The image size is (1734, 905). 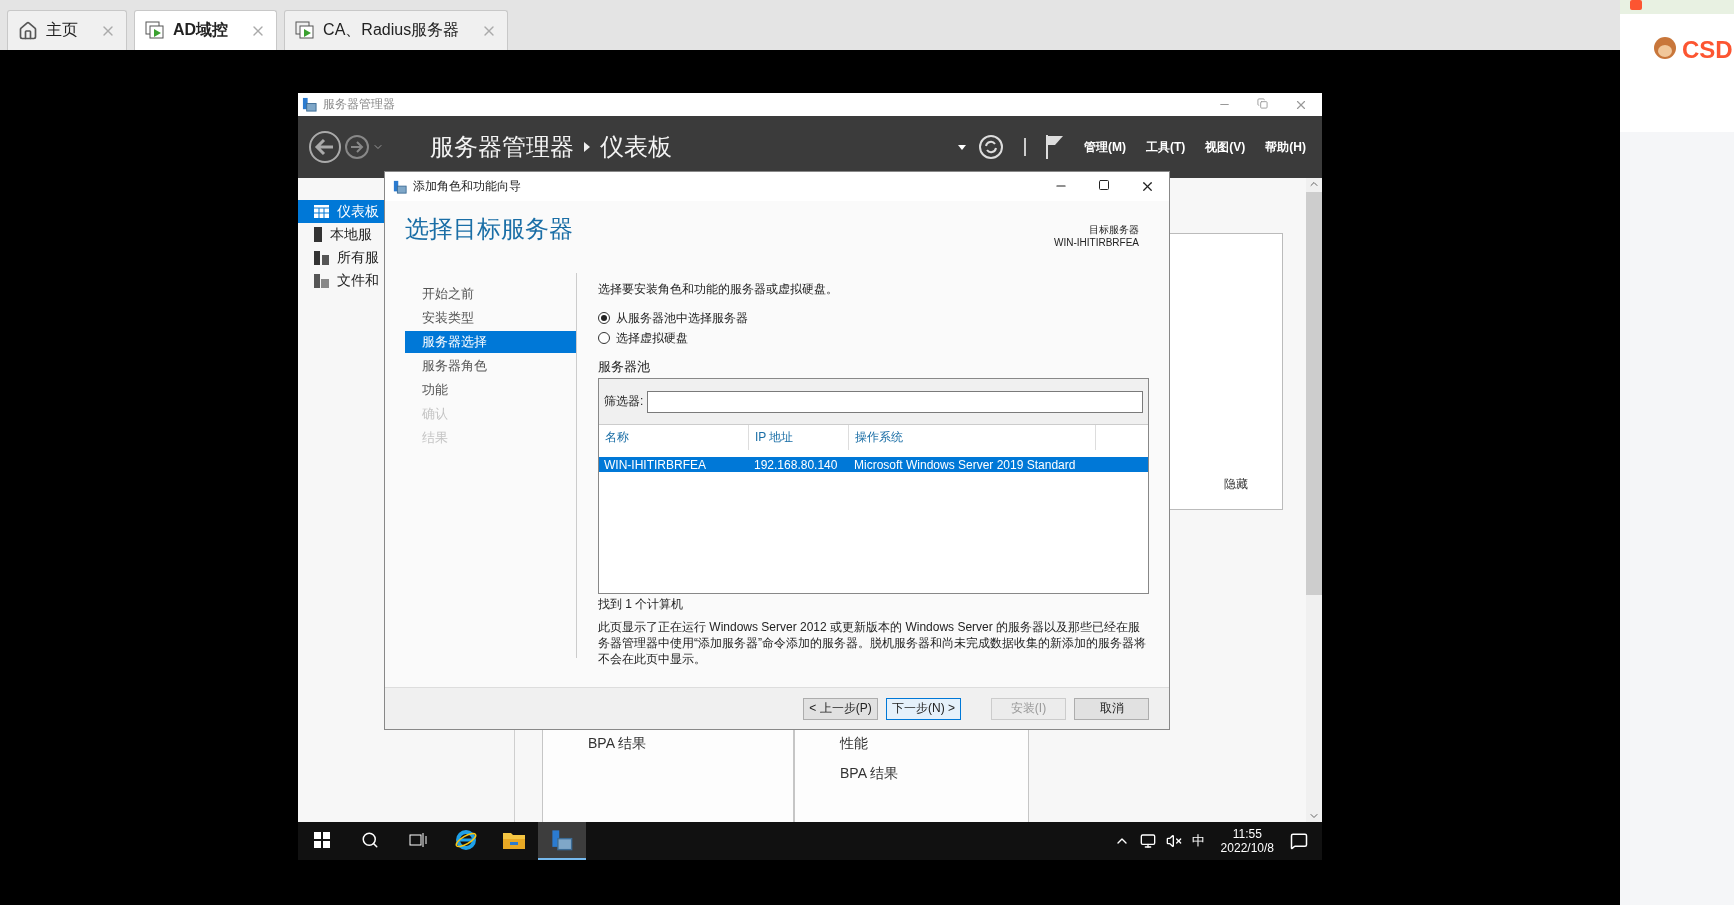 I want to click on breadcrumb-item: 仪表板, so click(x=636, y=147).